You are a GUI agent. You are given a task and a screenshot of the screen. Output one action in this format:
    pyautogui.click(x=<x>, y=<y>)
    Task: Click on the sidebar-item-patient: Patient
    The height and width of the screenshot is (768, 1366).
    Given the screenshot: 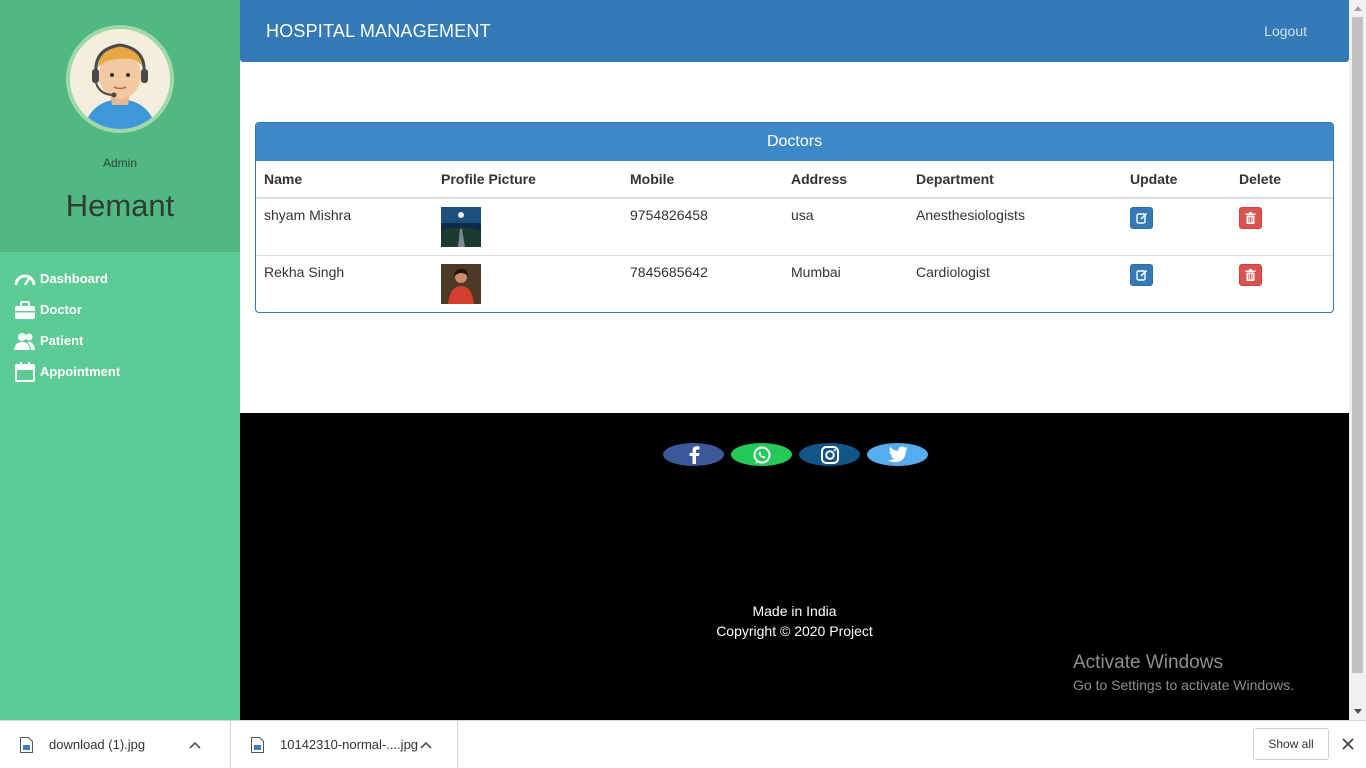 What is the action you would take?
    pyautogui.click(x=67, y=340)
    